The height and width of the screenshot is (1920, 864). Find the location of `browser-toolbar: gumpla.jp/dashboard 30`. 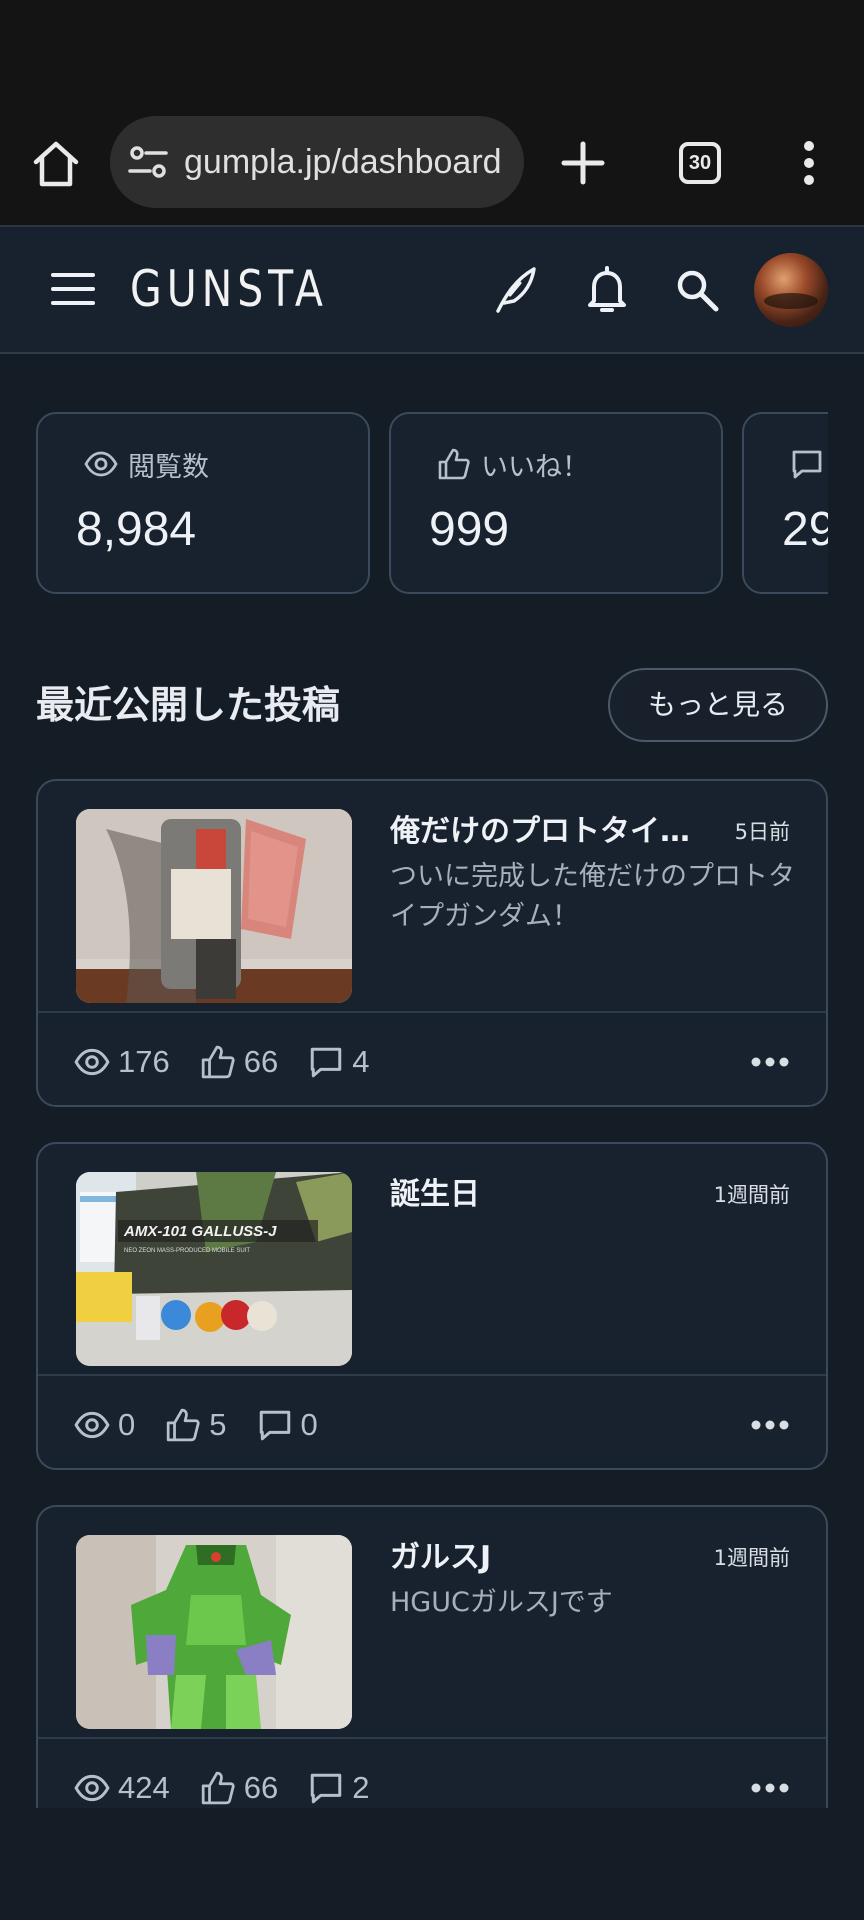

browser-toolbar: gumpla.jp/dashboard 30 is located at coordinates (432, 168).